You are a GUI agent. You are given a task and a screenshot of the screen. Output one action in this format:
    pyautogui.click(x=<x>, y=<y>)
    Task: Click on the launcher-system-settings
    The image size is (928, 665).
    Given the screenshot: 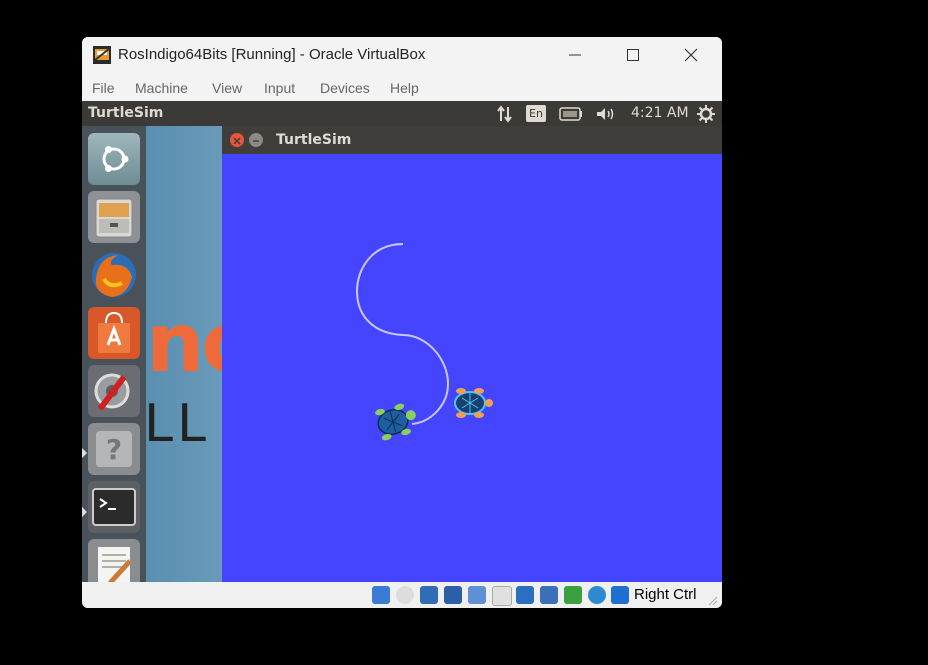 What is the action you would take?
    pyautogui.click(x=114, y=391)
    